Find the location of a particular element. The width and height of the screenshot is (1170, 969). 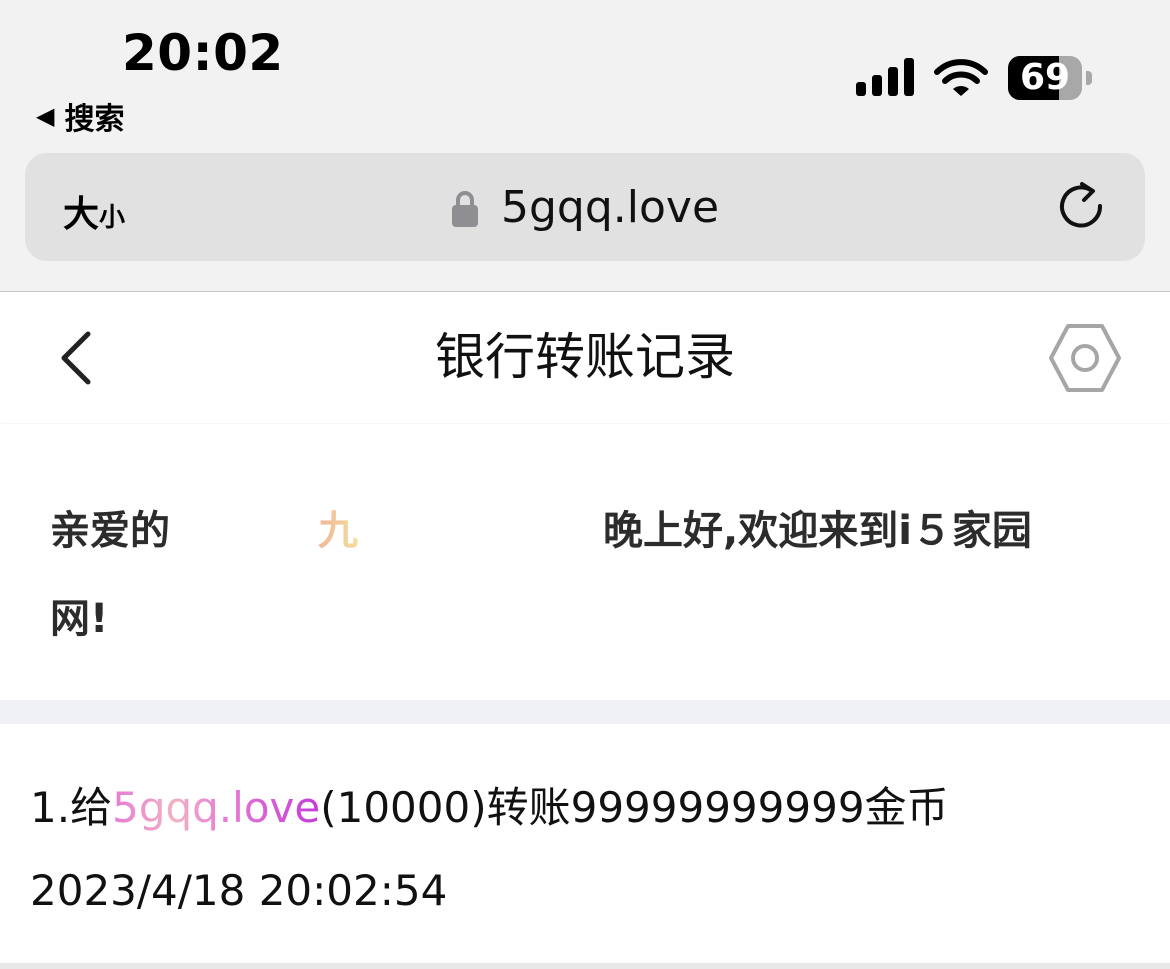

status-time: 20:02 is located at coordinates (203, 53).